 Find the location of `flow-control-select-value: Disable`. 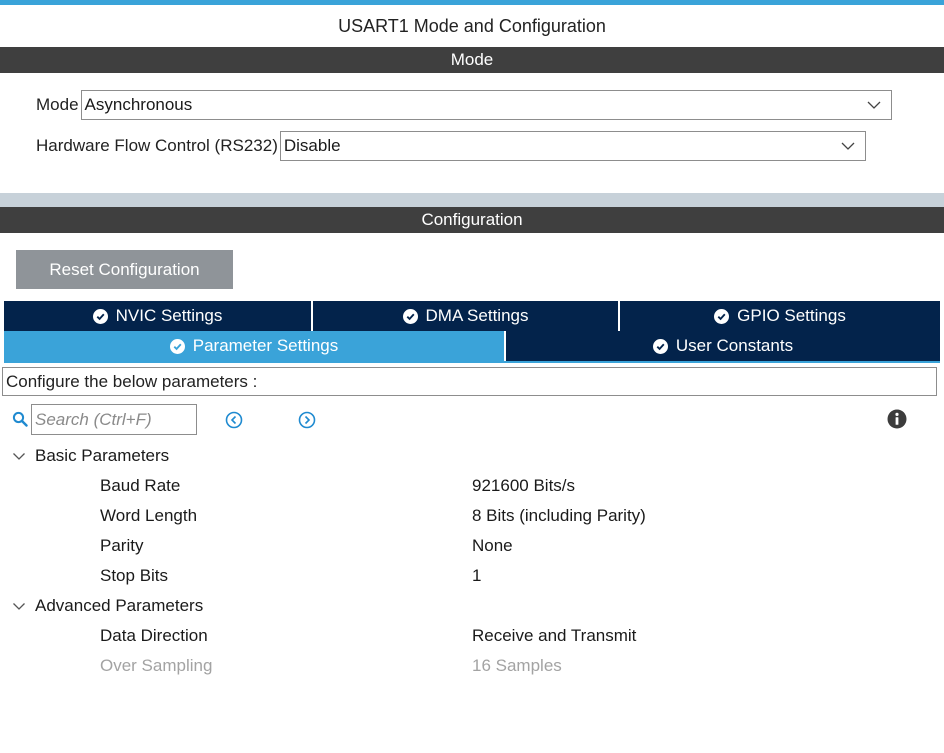

flow-control-select-value: Disable is located at coordinates (312, 145).